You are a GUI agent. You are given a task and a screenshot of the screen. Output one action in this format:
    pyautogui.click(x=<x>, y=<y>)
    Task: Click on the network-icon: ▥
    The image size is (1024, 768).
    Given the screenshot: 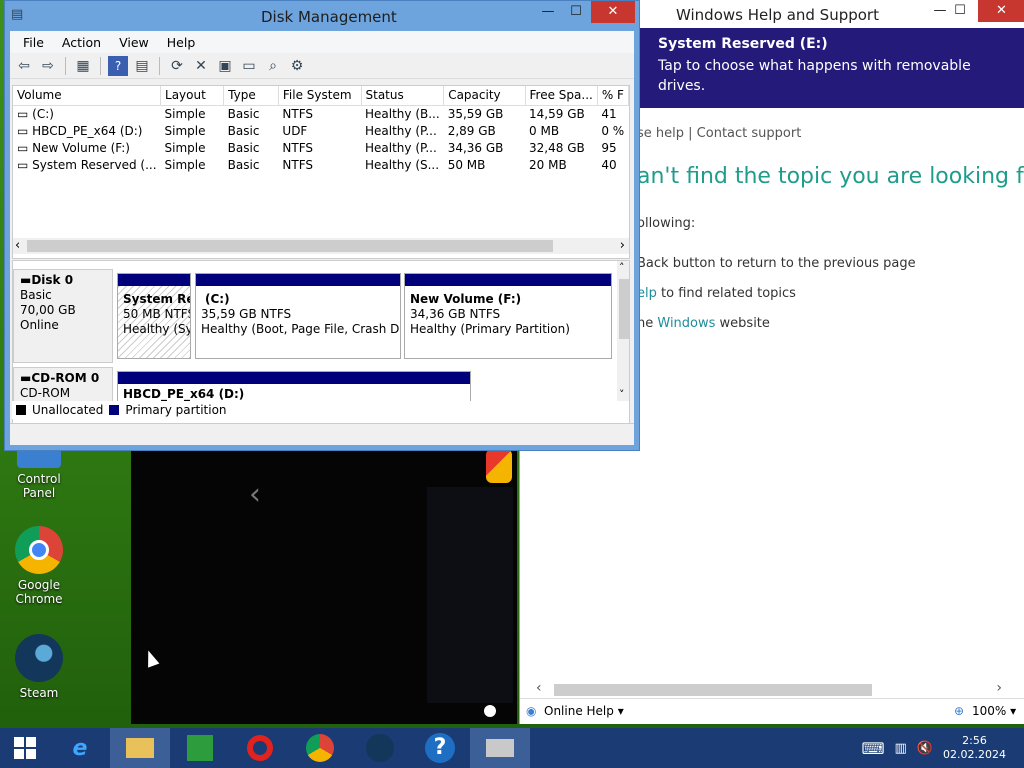 What is the action you would take?
    pyautogui.click(x=901, y=748)
    